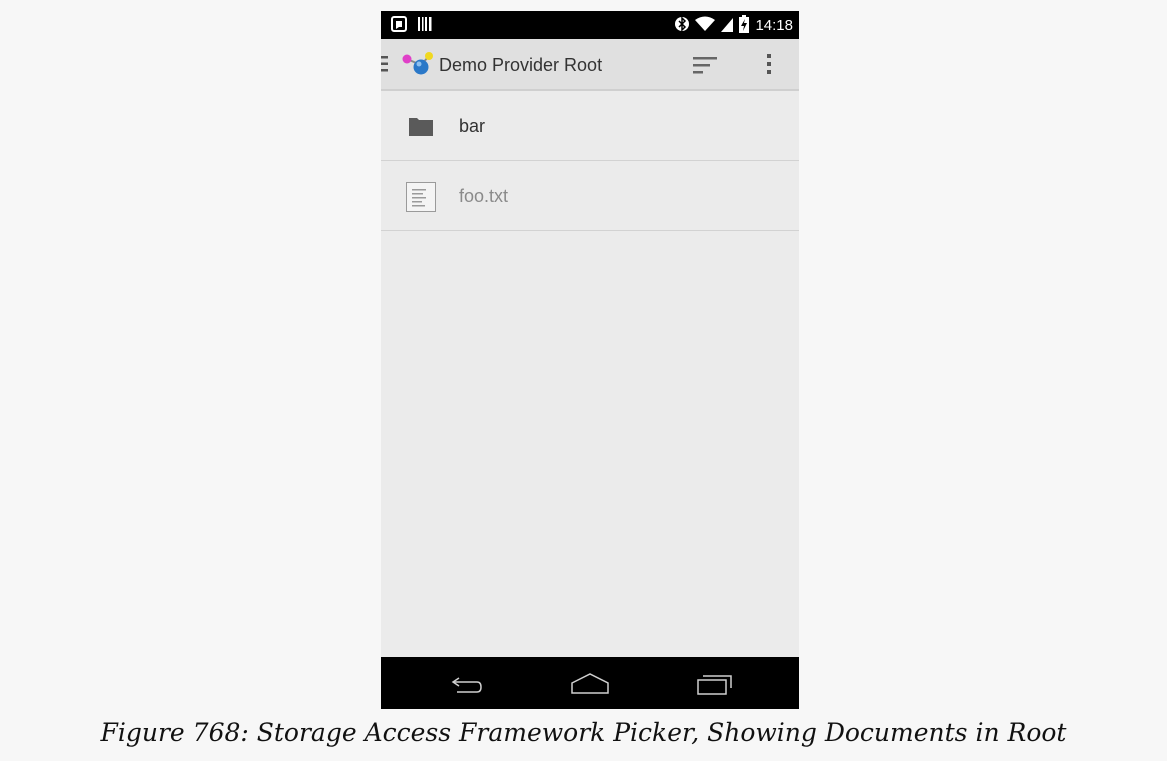 This screenshot has width=1167, height=761. Describe the element at coordinates (727, 26) in the screenshot. I see `signal-icon` at that location.